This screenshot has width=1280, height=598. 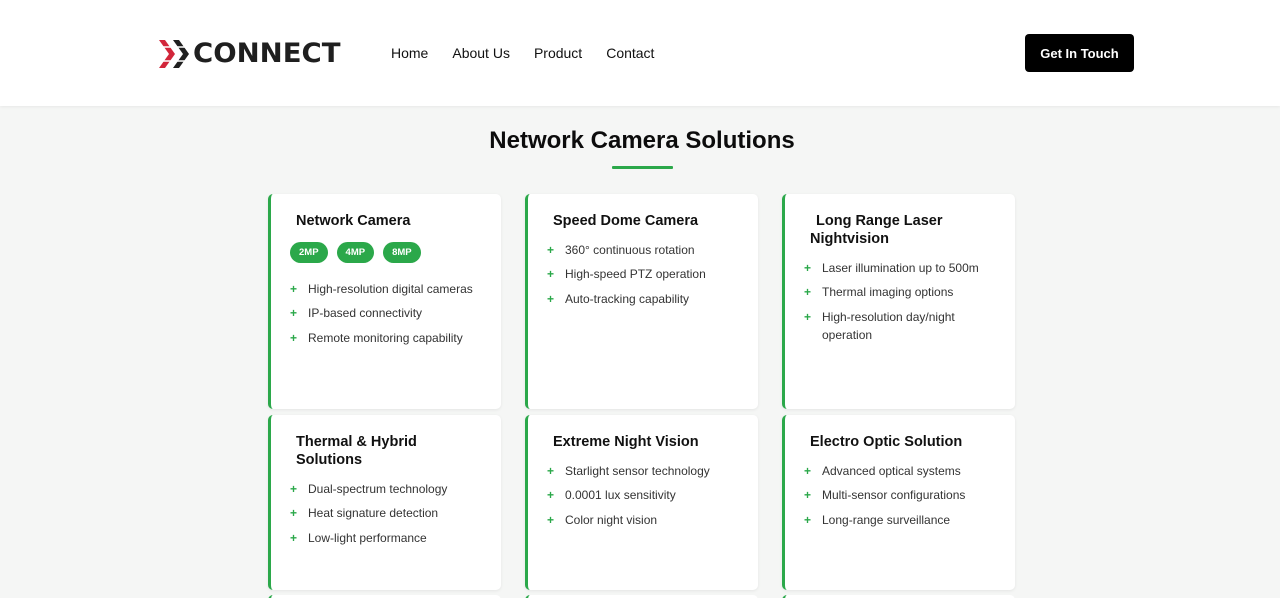 I want to click on nav-about-us: About Us, so click(x=481, y=53).